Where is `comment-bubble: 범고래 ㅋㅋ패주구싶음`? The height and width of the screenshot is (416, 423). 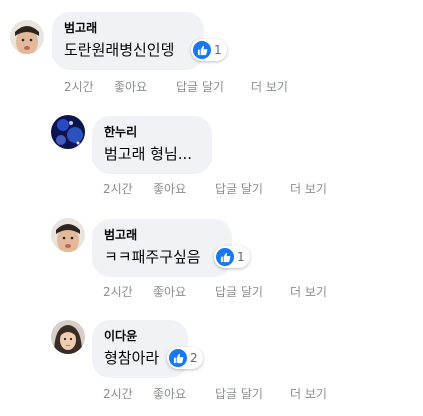
comment-bubble: 범고래 ㅋㅋ패주구싶음 is located at coordinates (162, 248).